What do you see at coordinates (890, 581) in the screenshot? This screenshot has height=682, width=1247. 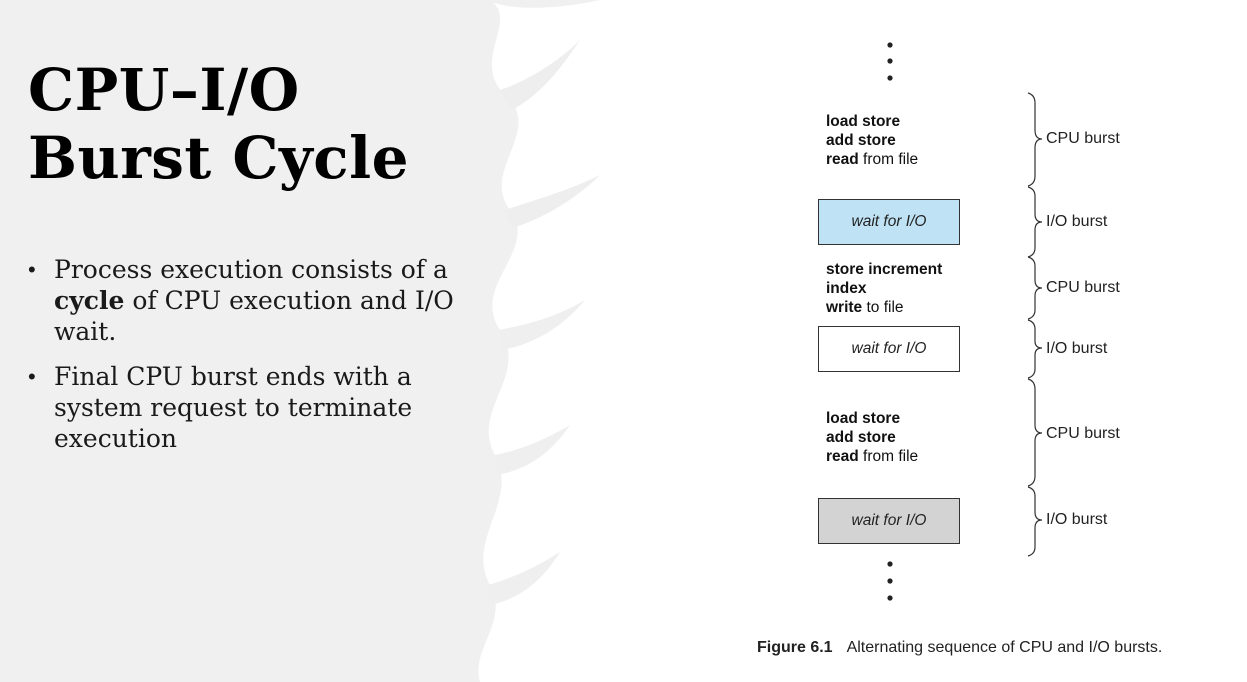 I see `continuation-dots-bottom` at bounding box center [890, 581].